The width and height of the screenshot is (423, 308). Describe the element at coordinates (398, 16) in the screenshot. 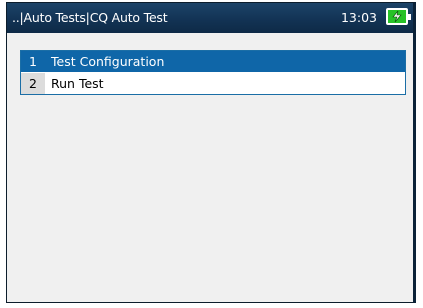

I see `battery-charging-icon` at that location.